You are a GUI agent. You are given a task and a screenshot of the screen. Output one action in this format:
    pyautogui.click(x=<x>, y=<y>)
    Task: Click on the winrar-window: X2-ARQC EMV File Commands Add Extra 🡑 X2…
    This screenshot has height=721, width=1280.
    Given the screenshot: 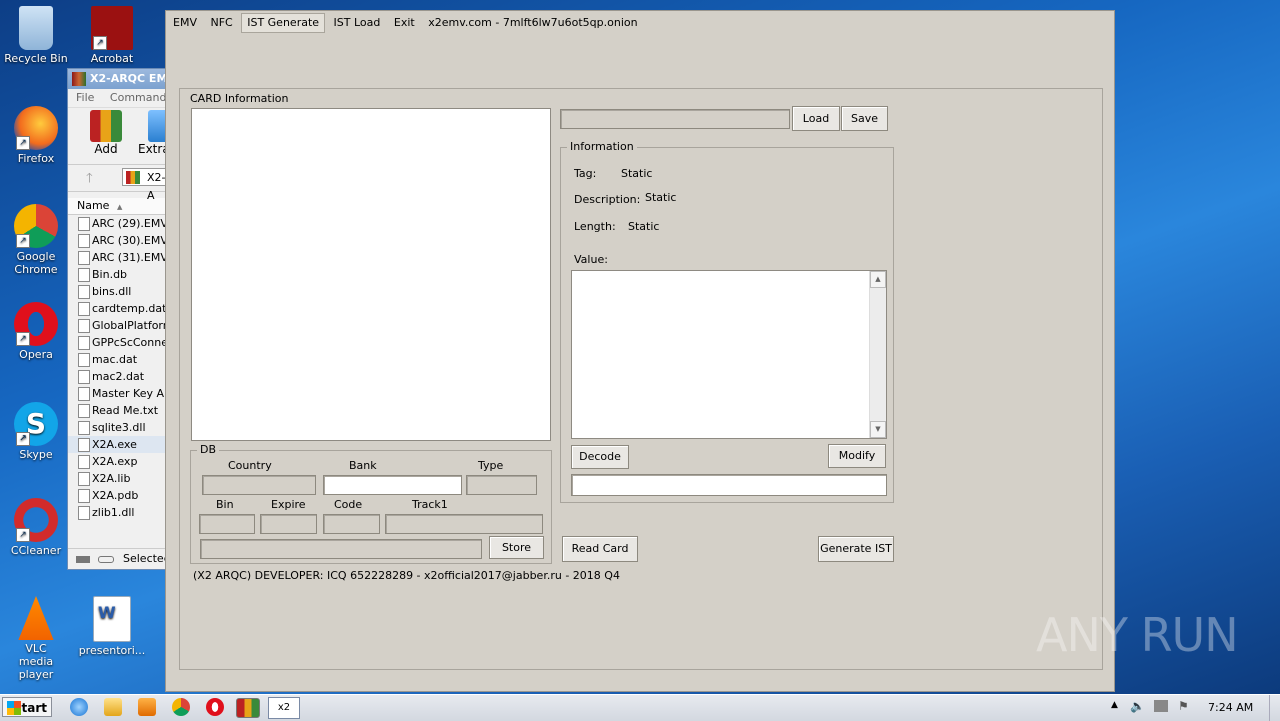 What is the action you would take?
    pyautogui.click(x=124, y=319)
    